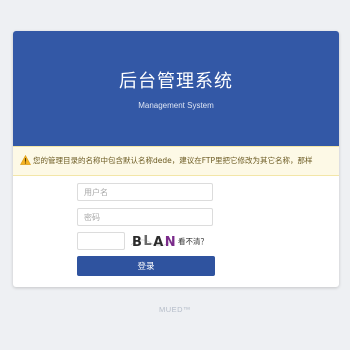  I want to click on captcha-refresh-link: 看不清？, so click(193, 241).